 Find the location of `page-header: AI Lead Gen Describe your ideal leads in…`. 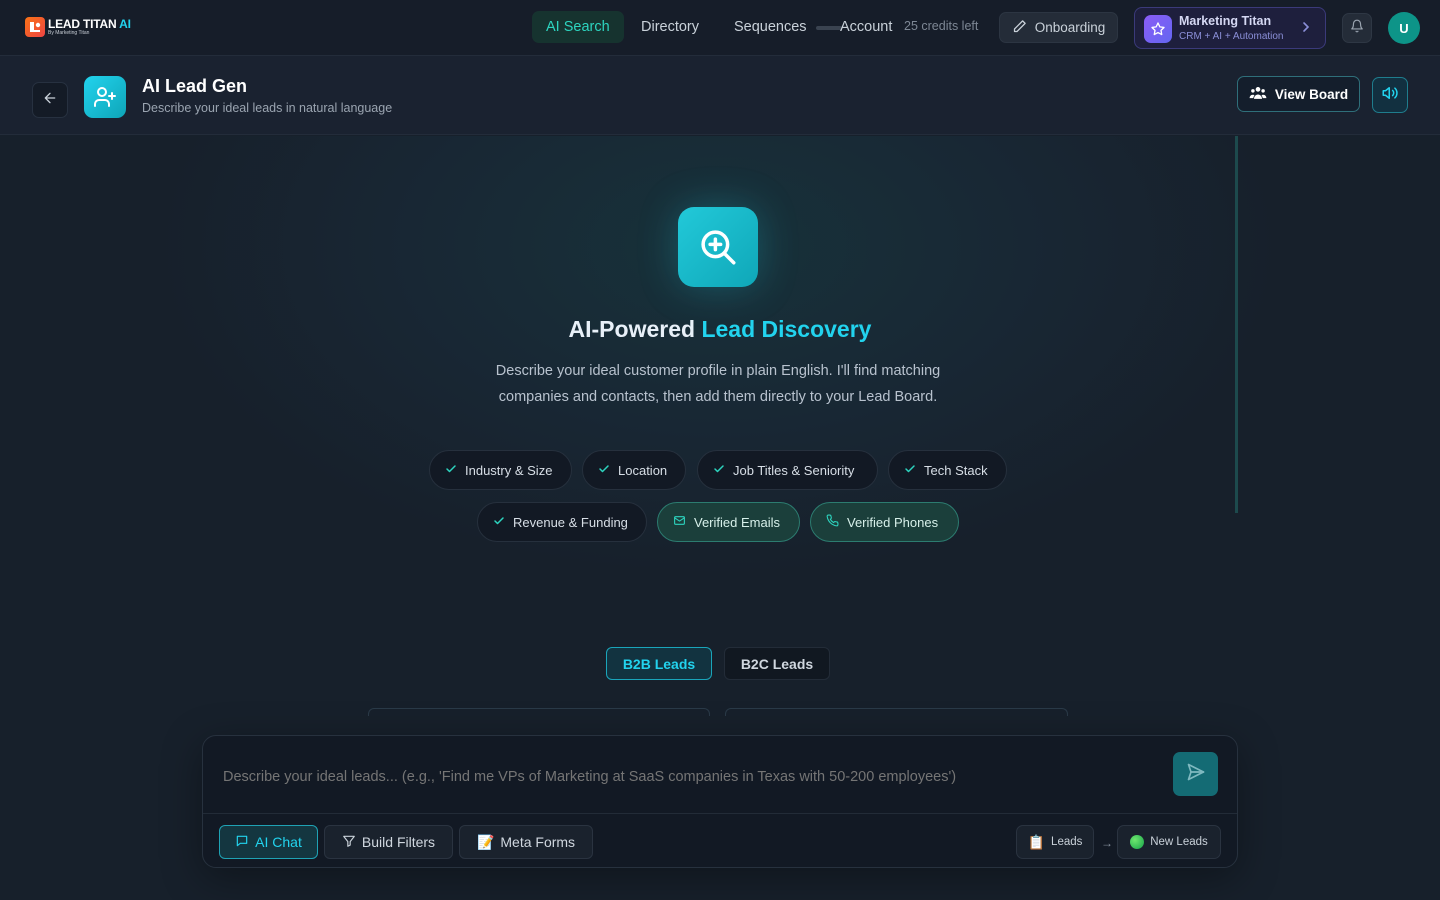

page-header: AI Lead Gen Describe your ideal leads in… is located at coordinates (720, 95).